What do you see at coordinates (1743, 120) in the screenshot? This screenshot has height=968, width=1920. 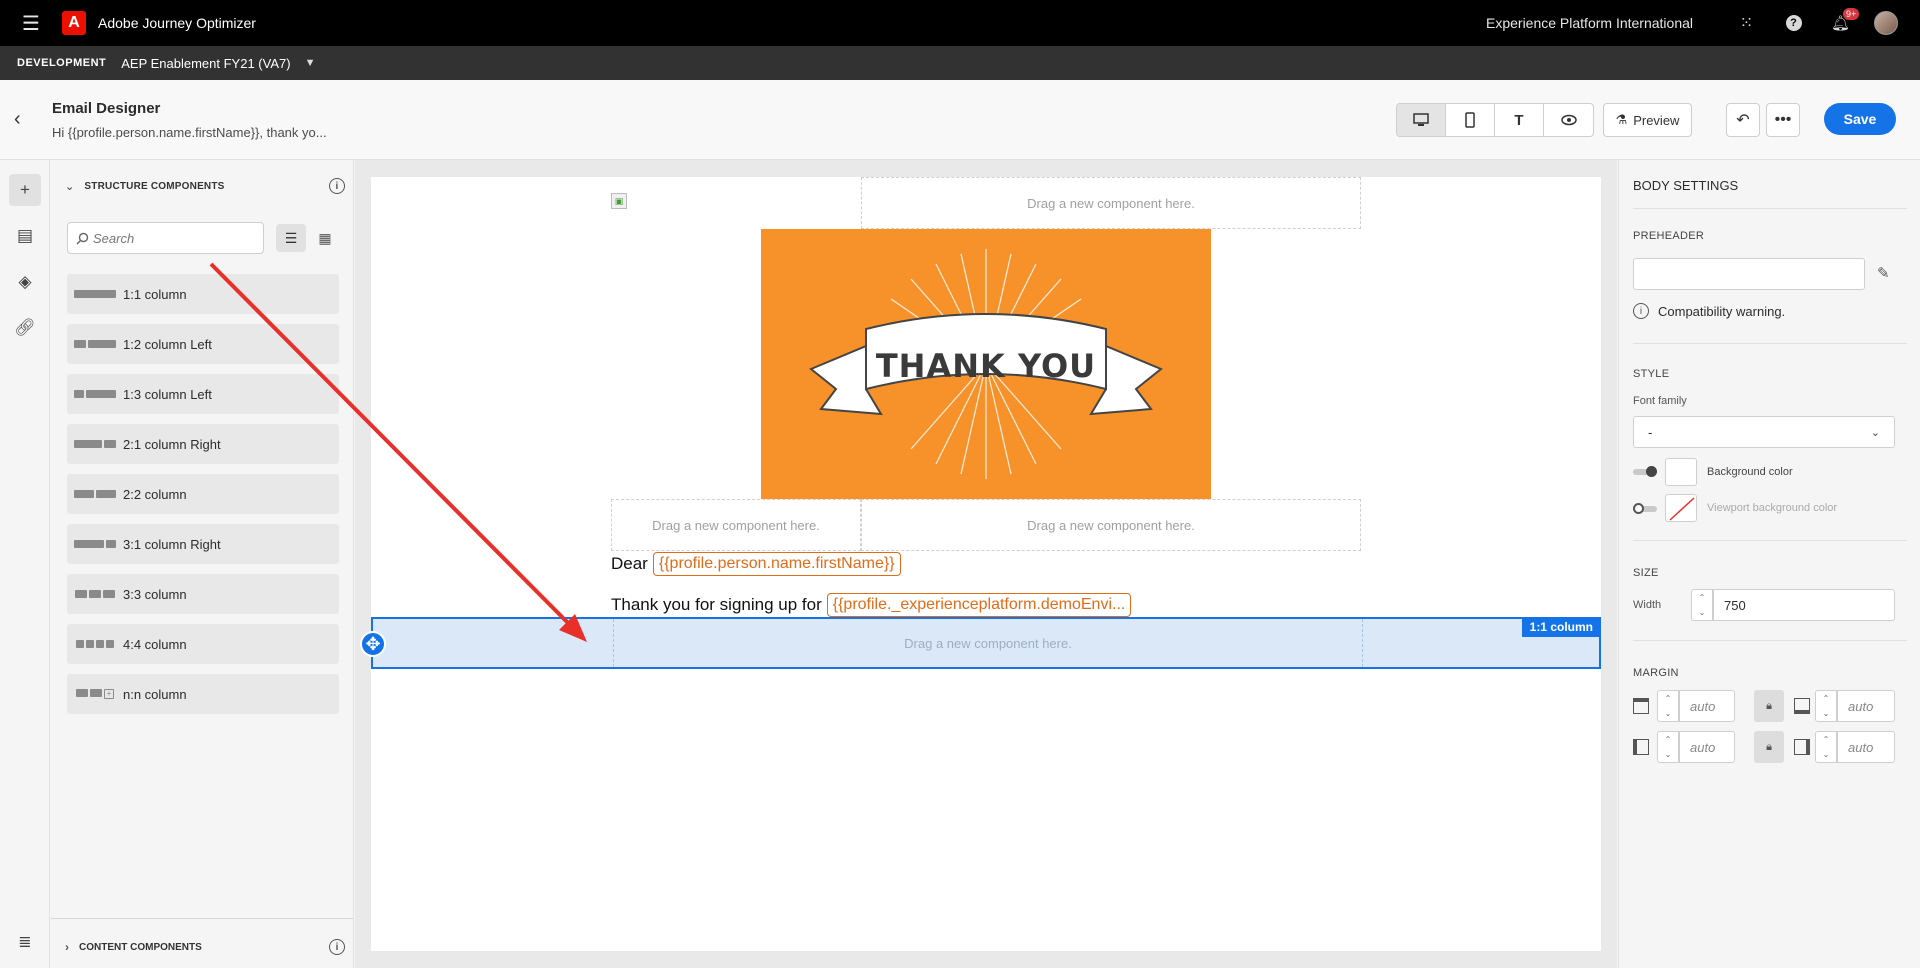 I see `undo-icon: ↶` at bounding box center [1743, 120].